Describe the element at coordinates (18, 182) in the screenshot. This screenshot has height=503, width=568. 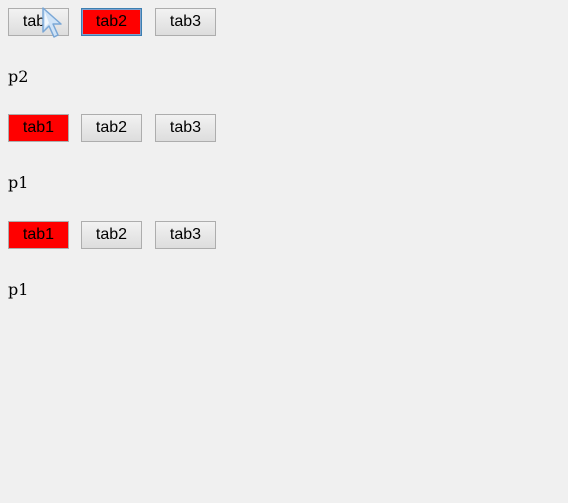
I see `tab-panel-2: p1` at that location.